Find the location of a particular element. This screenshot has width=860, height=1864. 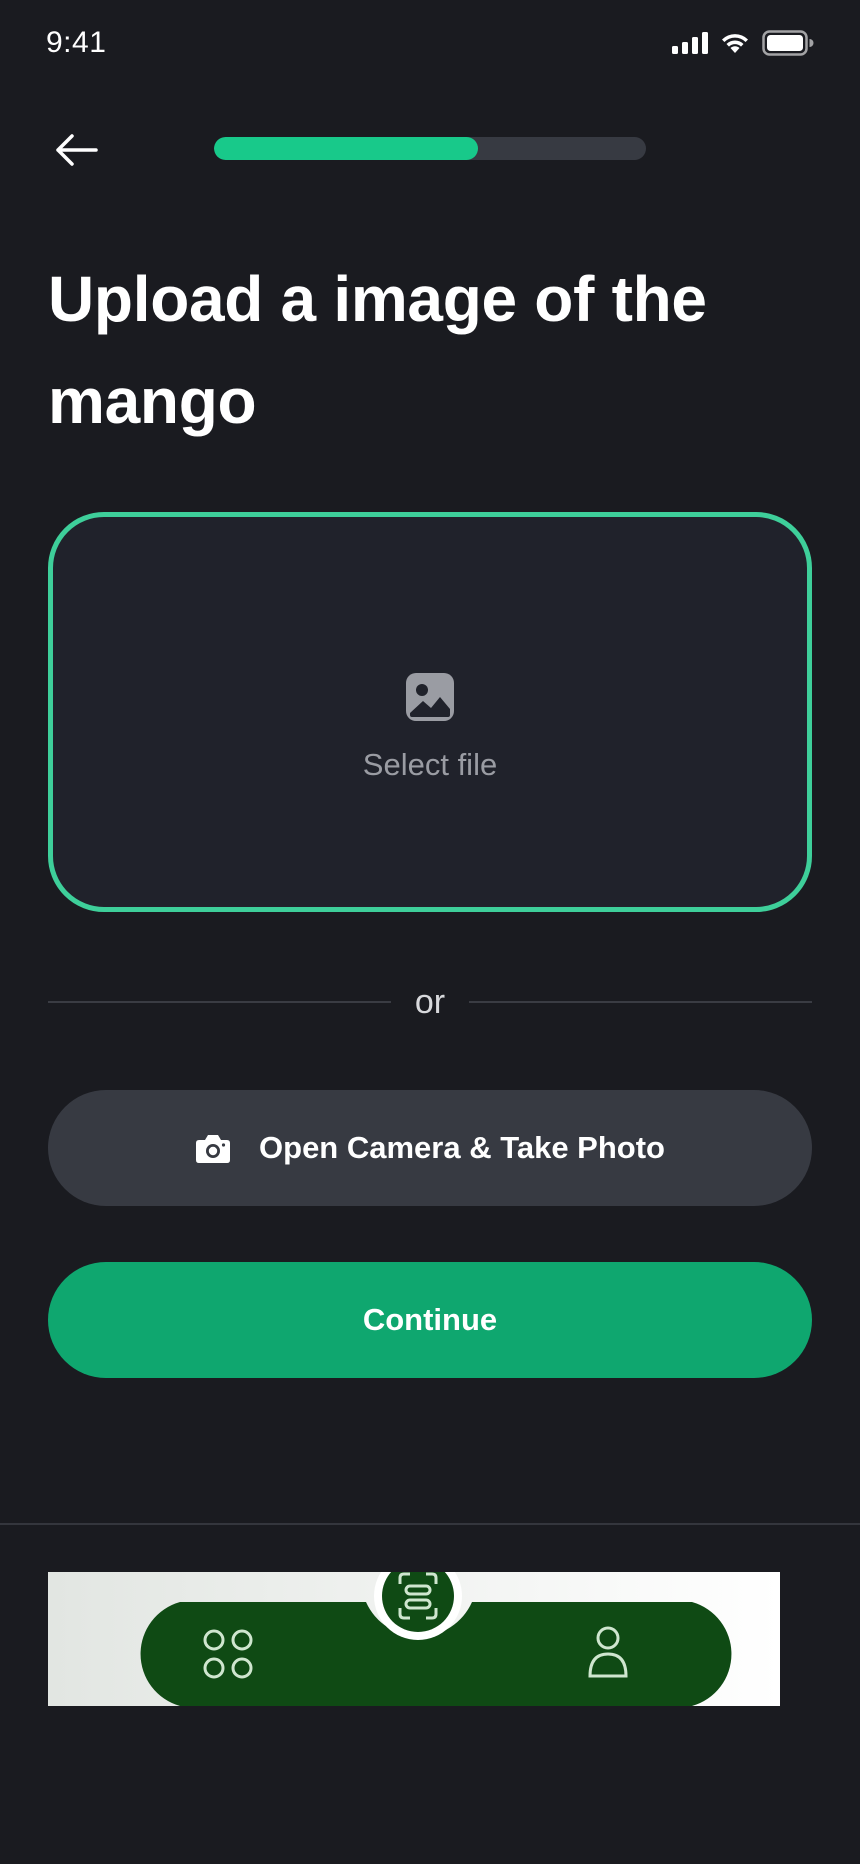

or-divider: or is located at coordinates (430, 1002).